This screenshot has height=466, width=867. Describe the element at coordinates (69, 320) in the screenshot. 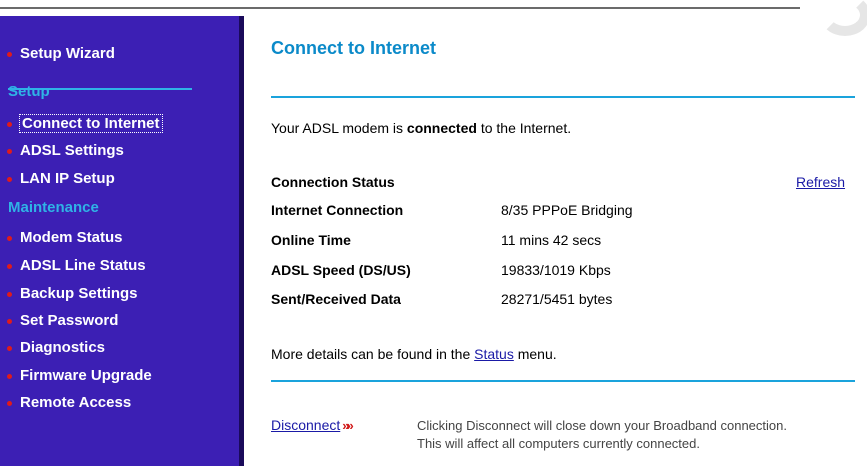

I see `sidebar-item-label: Set Password` at that location.